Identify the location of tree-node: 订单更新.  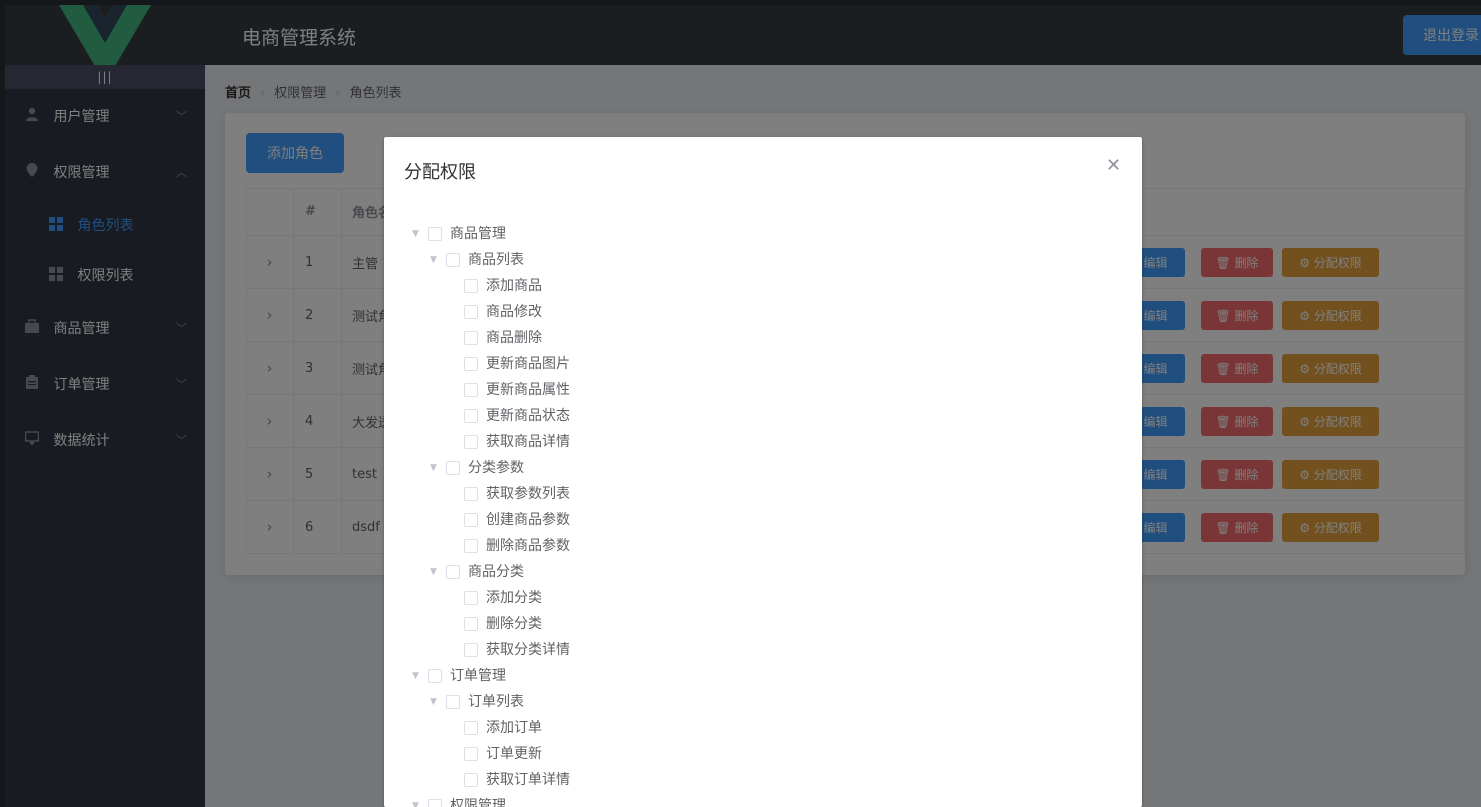
(763, 754).